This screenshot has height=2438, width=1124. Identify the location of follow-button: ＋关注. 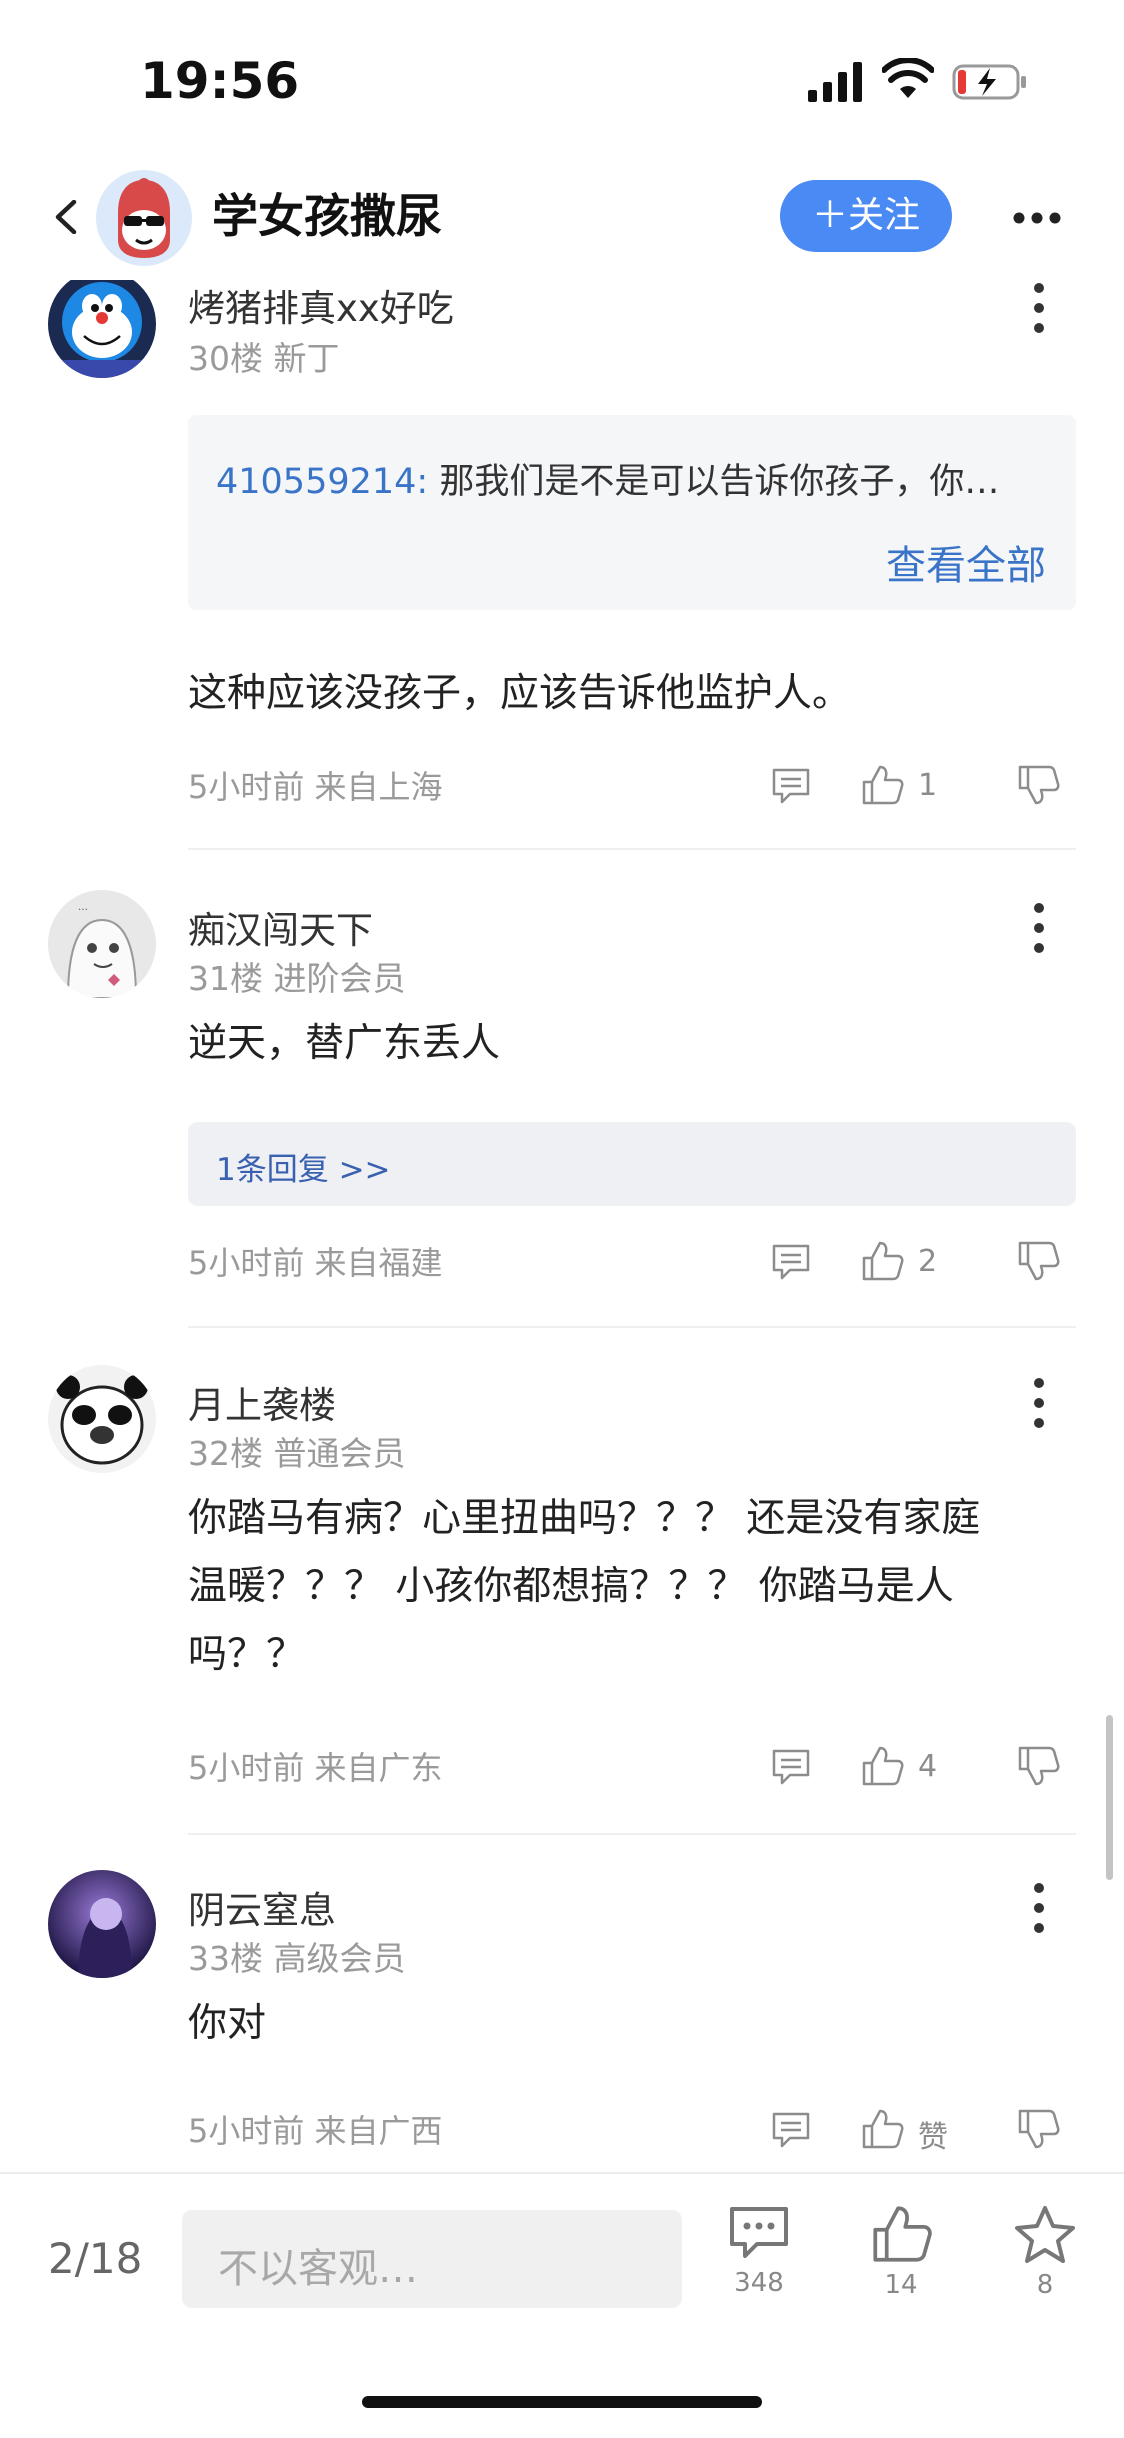
(866, 216).